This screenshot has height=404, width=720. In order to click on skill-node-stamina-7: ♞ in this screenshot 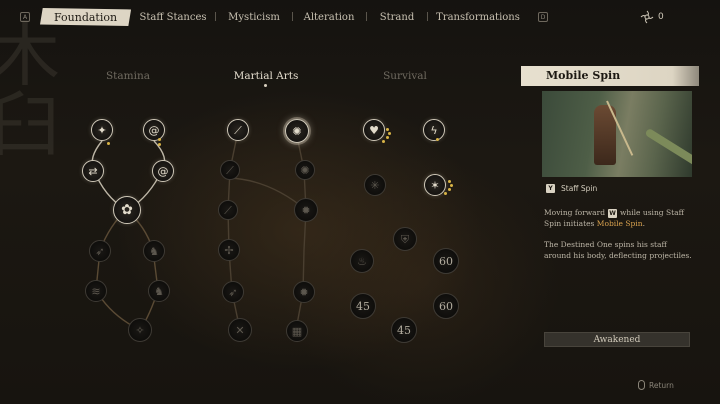, I will do `click(154, 251)`.